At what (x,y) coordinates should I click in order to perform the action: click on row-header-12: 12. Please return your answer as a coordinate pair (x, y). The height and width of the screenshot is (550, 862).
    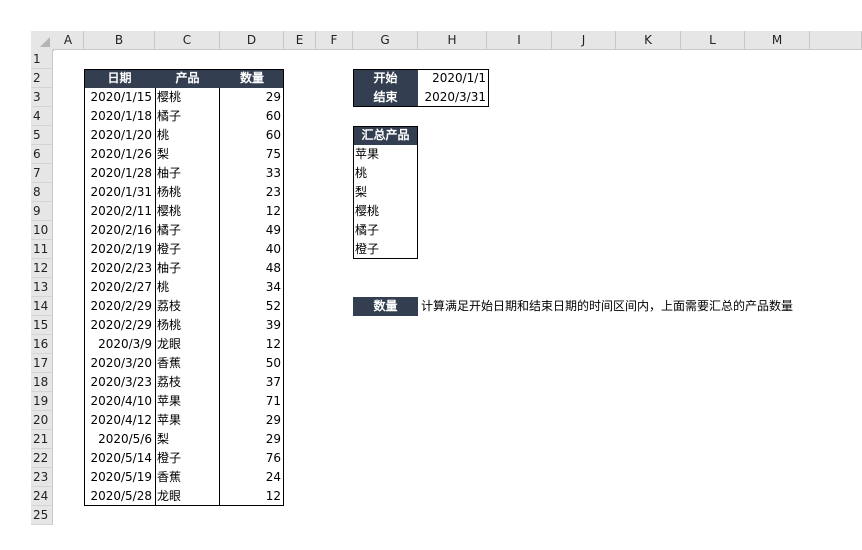
    Looking at the image, I should click on (42, 268).